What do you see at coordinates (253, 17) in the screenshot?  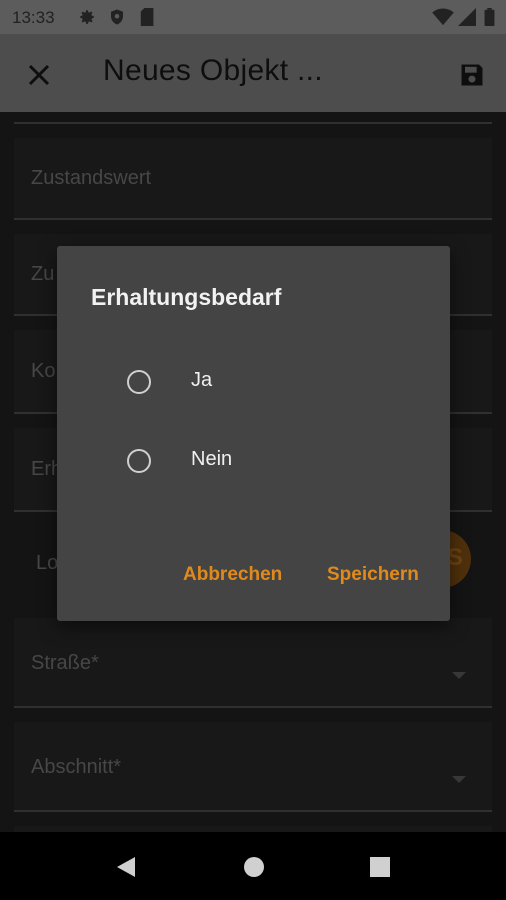 I see `status-bar: 13:33` at bounding box center [253, 17].